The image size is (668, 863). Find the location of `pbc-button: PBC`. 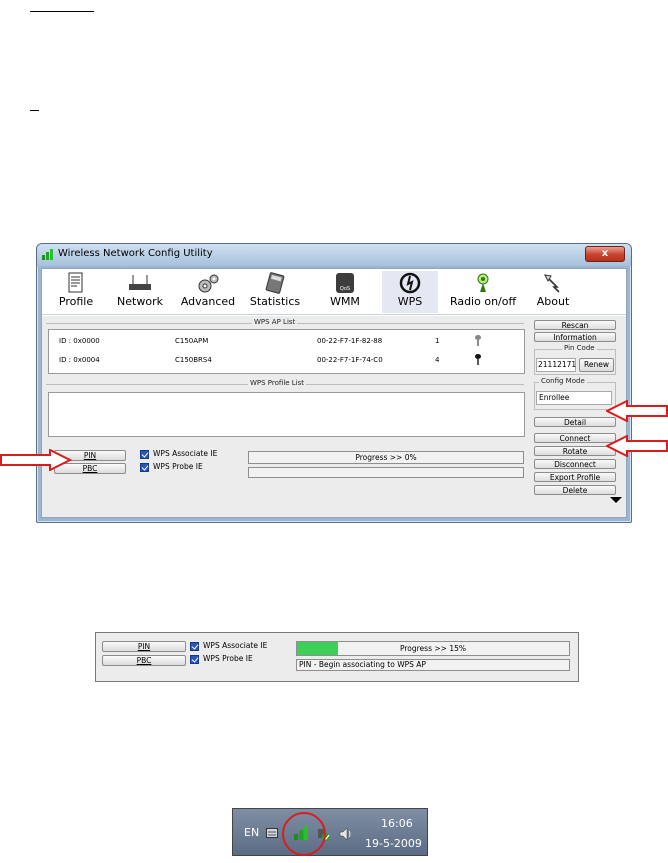

pbc-button: PBC is located at coordinates (144, 660).